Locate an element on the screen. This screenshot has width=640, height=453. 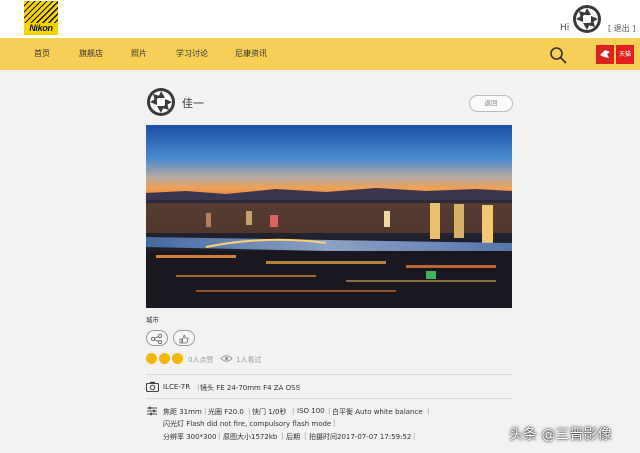
eye-icon is located at coordinates (226, 358).